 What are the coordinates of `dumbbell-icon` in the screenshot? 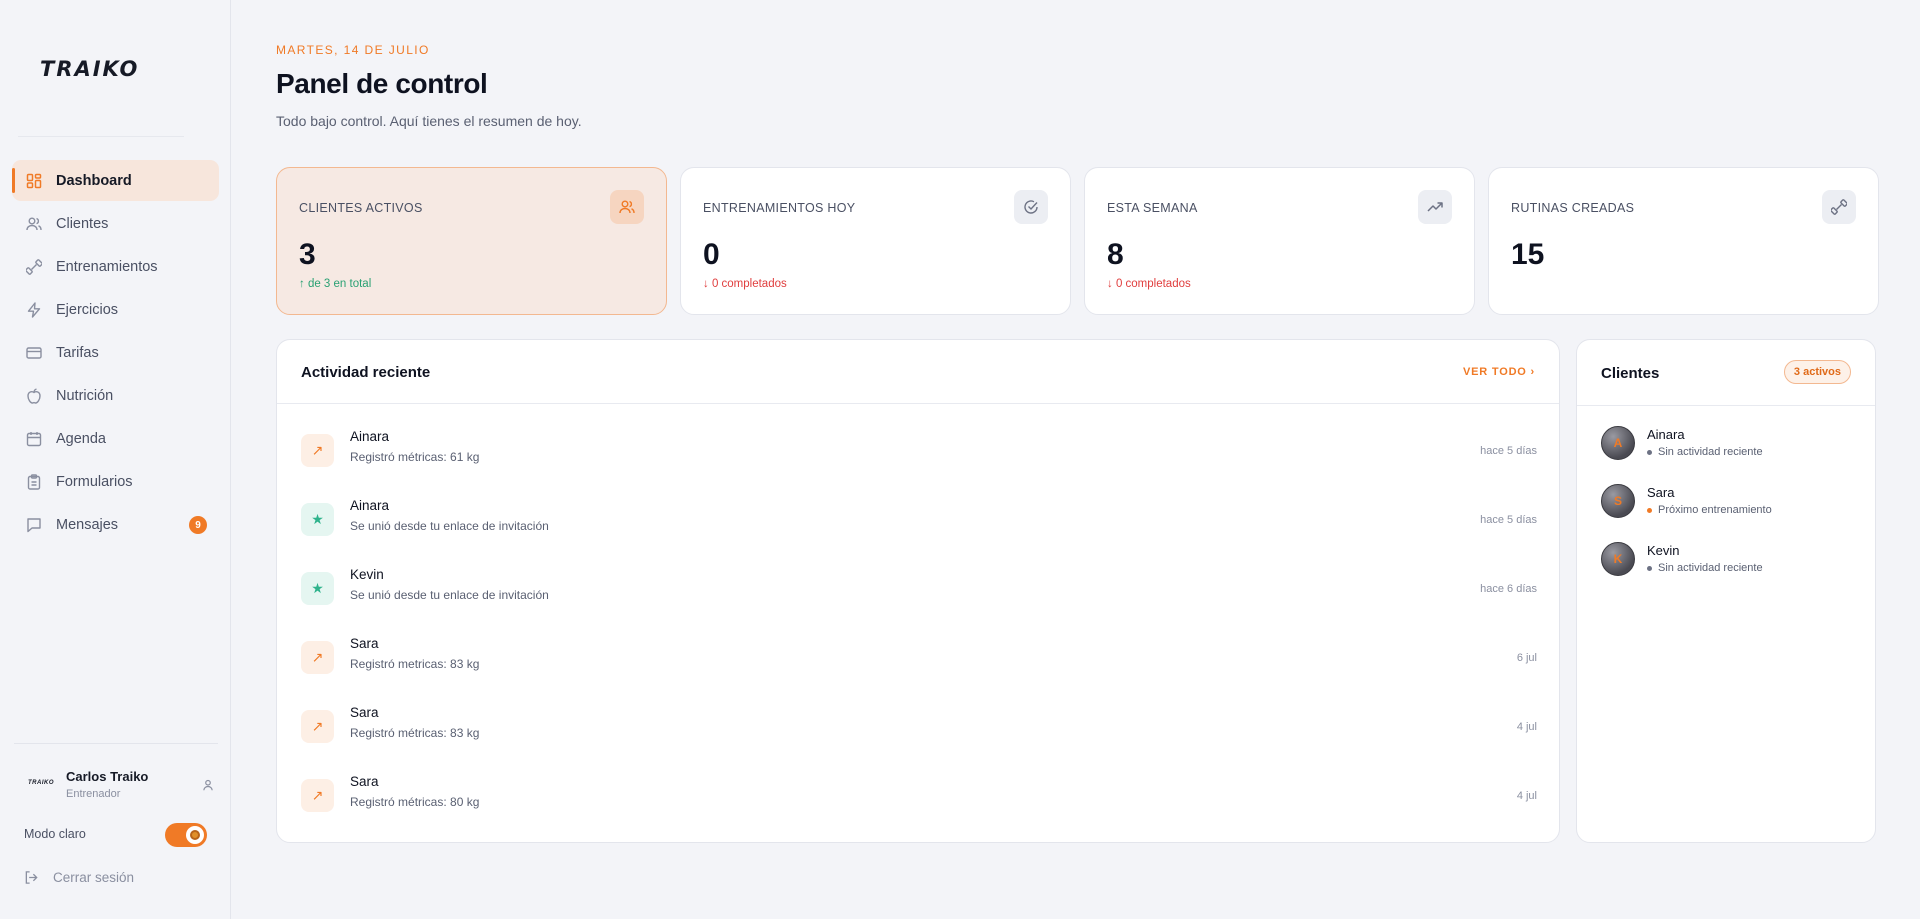 It's located at (34, 266).